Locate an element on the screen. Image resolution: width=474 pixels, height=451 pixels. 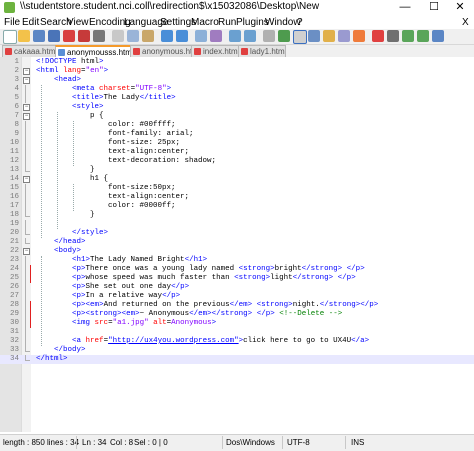
code-line: 5 <title>The Lady</title> is located at coordinates (237, 98).